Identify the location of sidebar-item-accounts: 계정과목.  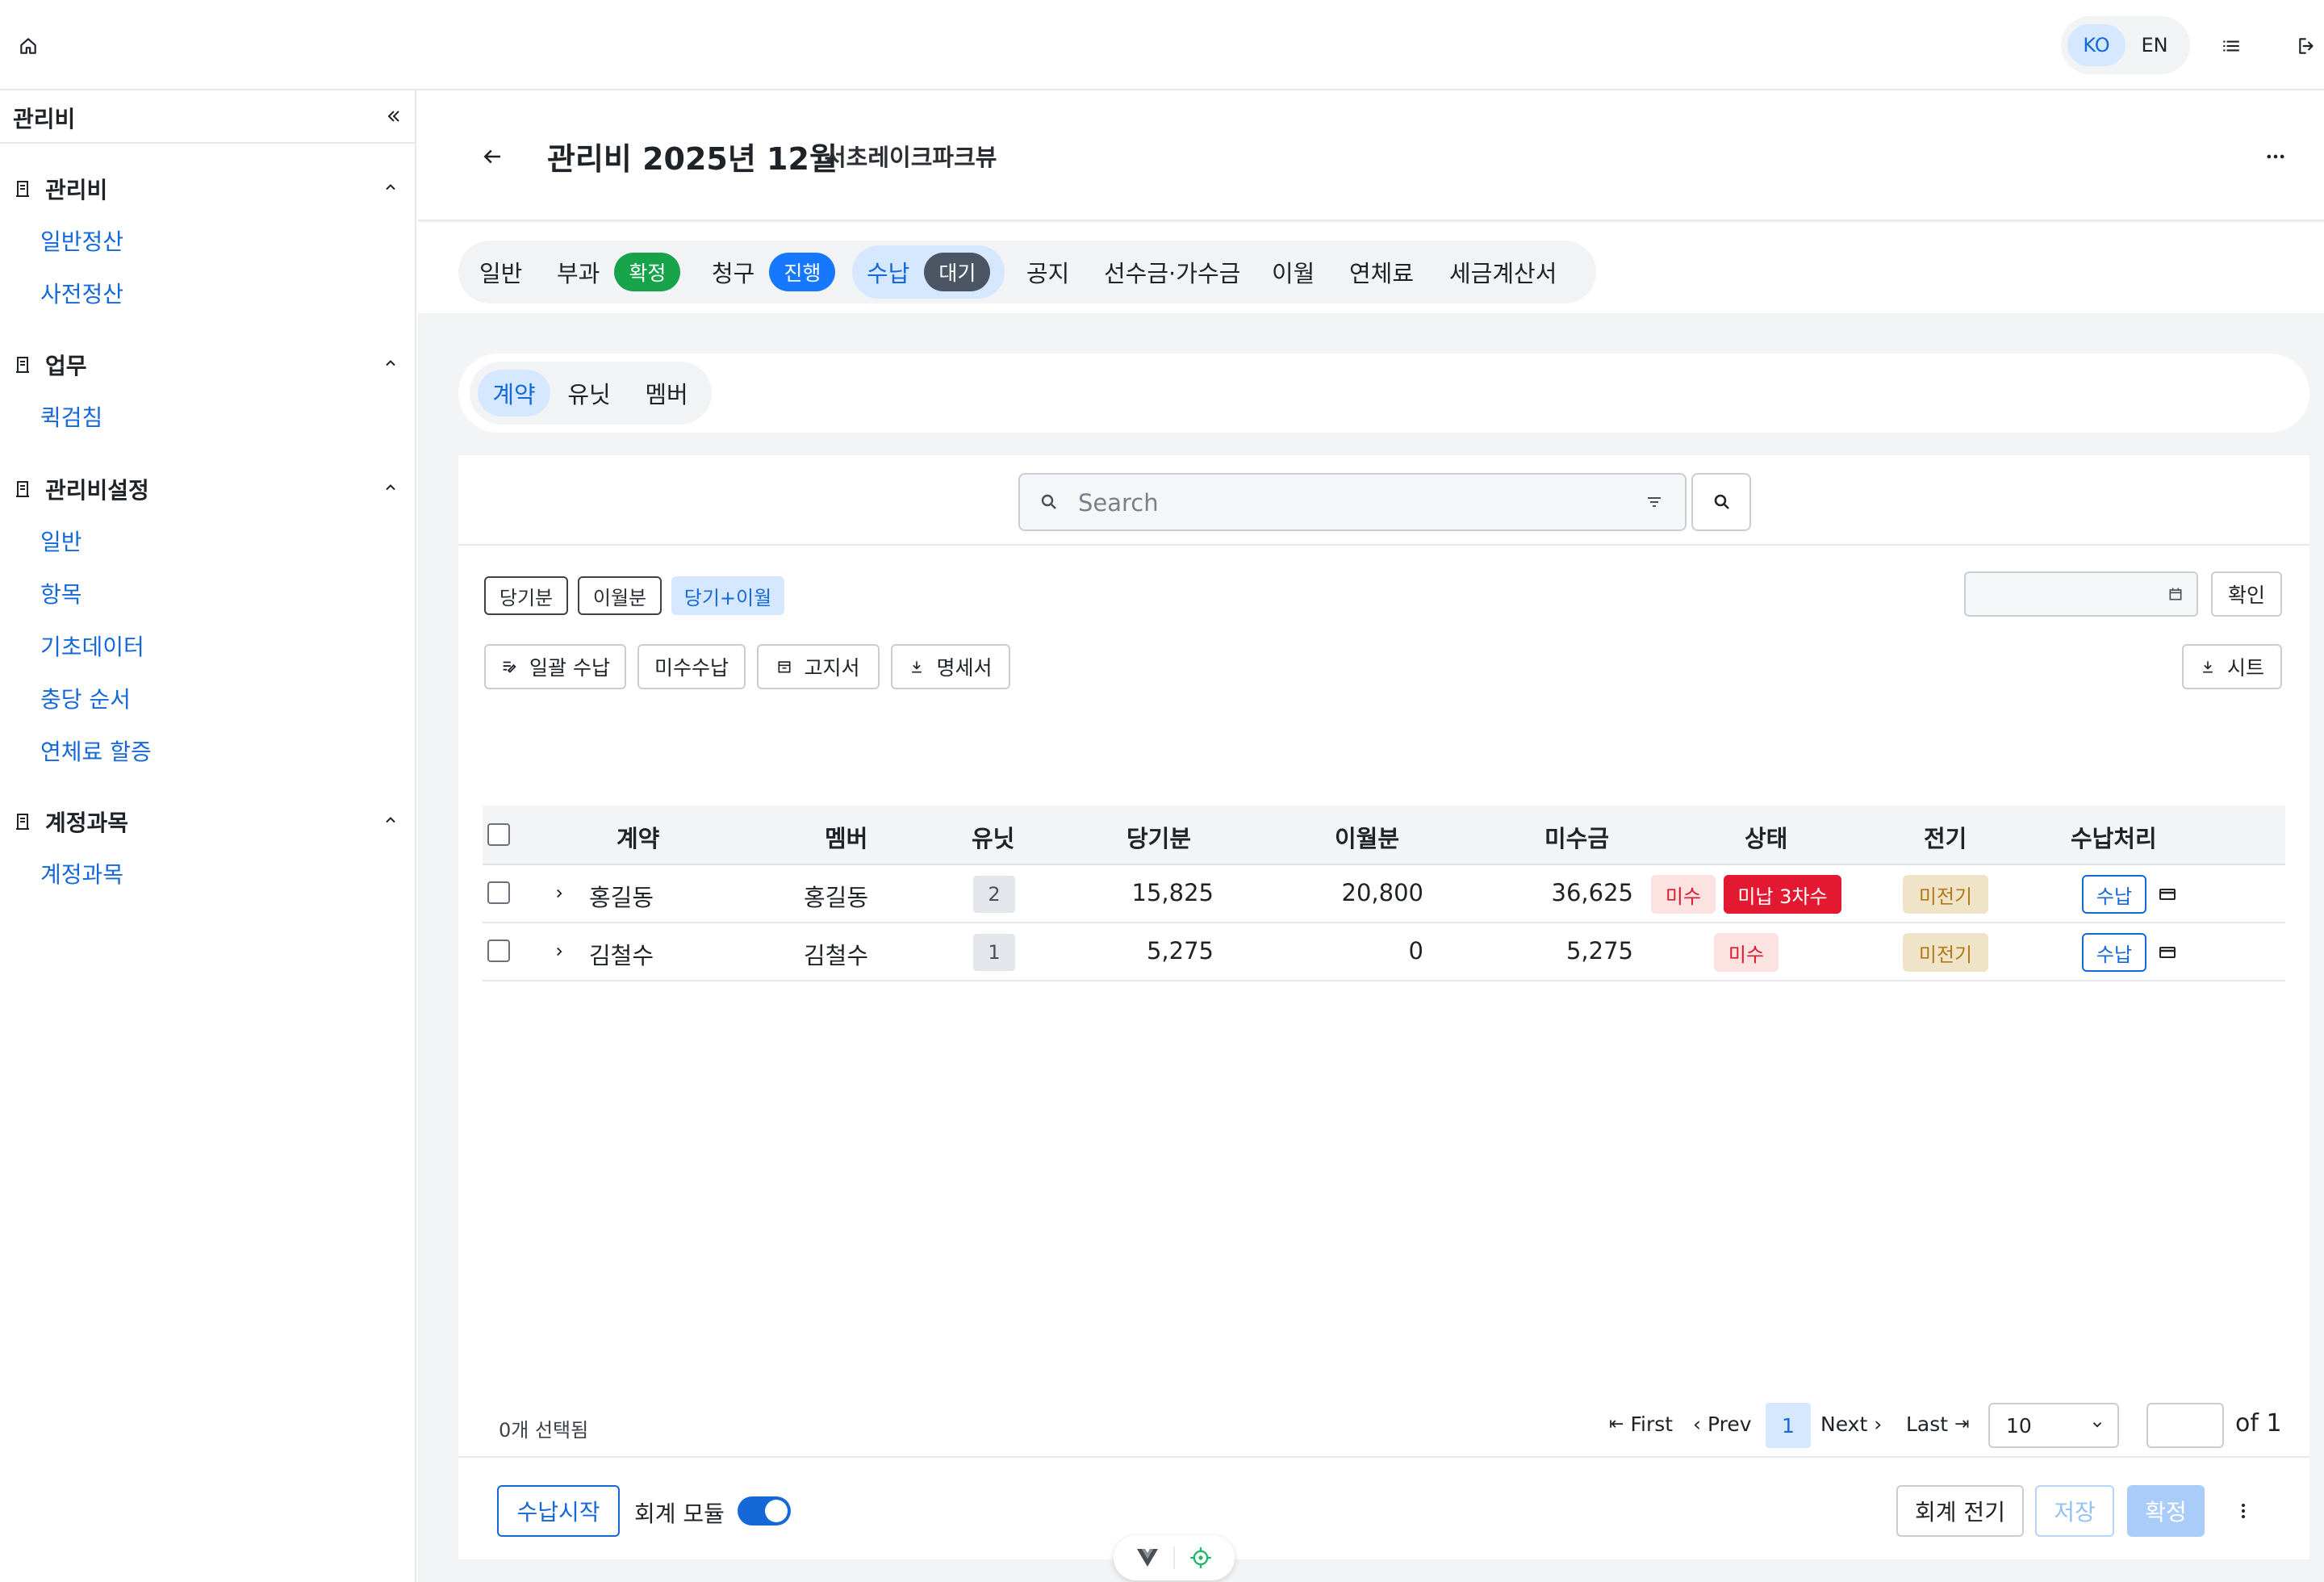
(81, 873).